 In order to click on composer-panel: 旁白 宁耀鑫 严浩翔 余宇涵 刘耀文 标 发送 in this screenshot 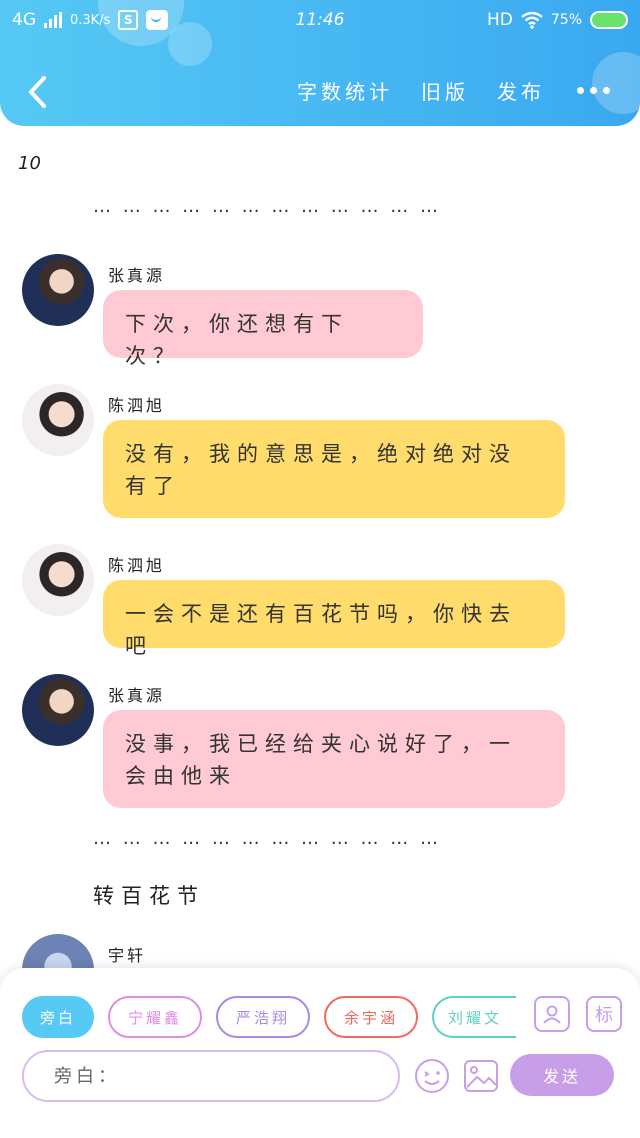, I will do `click(320, 1053)`.